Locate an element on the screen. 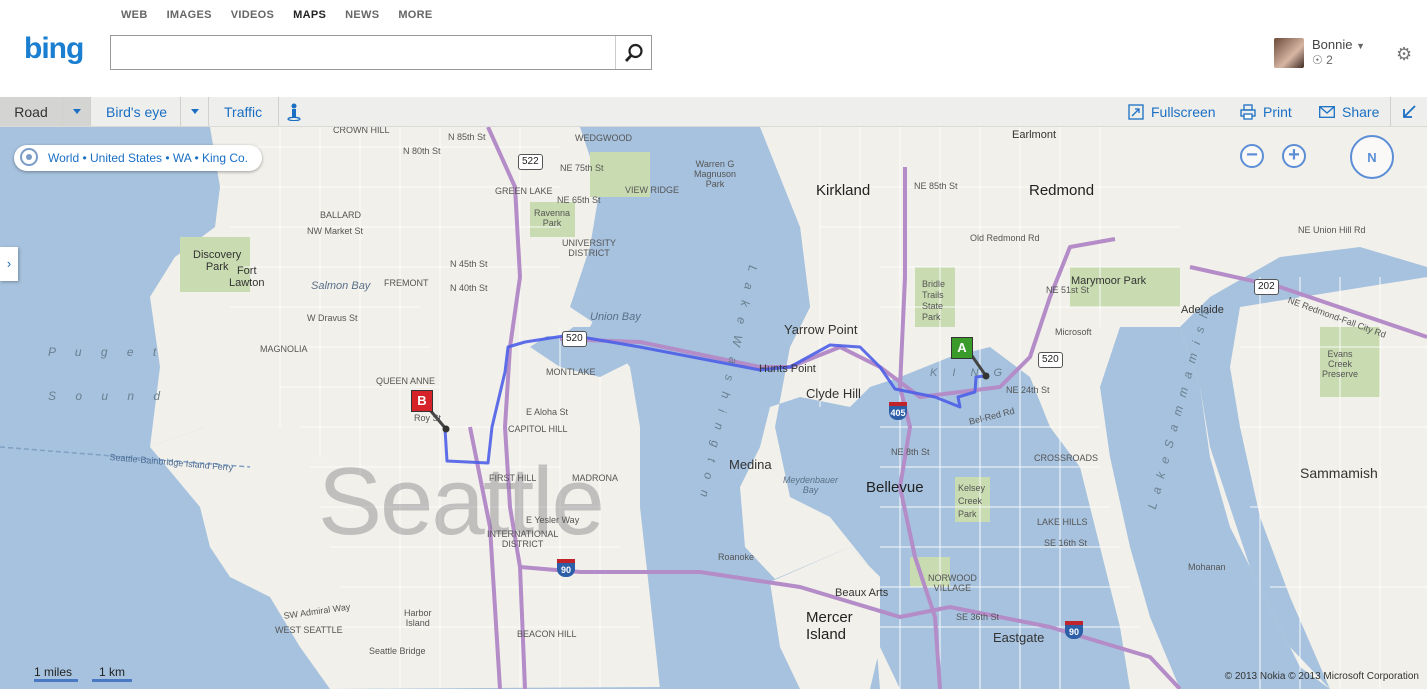  label-se36th: SE 36th St is located at coordinates (978, 617).